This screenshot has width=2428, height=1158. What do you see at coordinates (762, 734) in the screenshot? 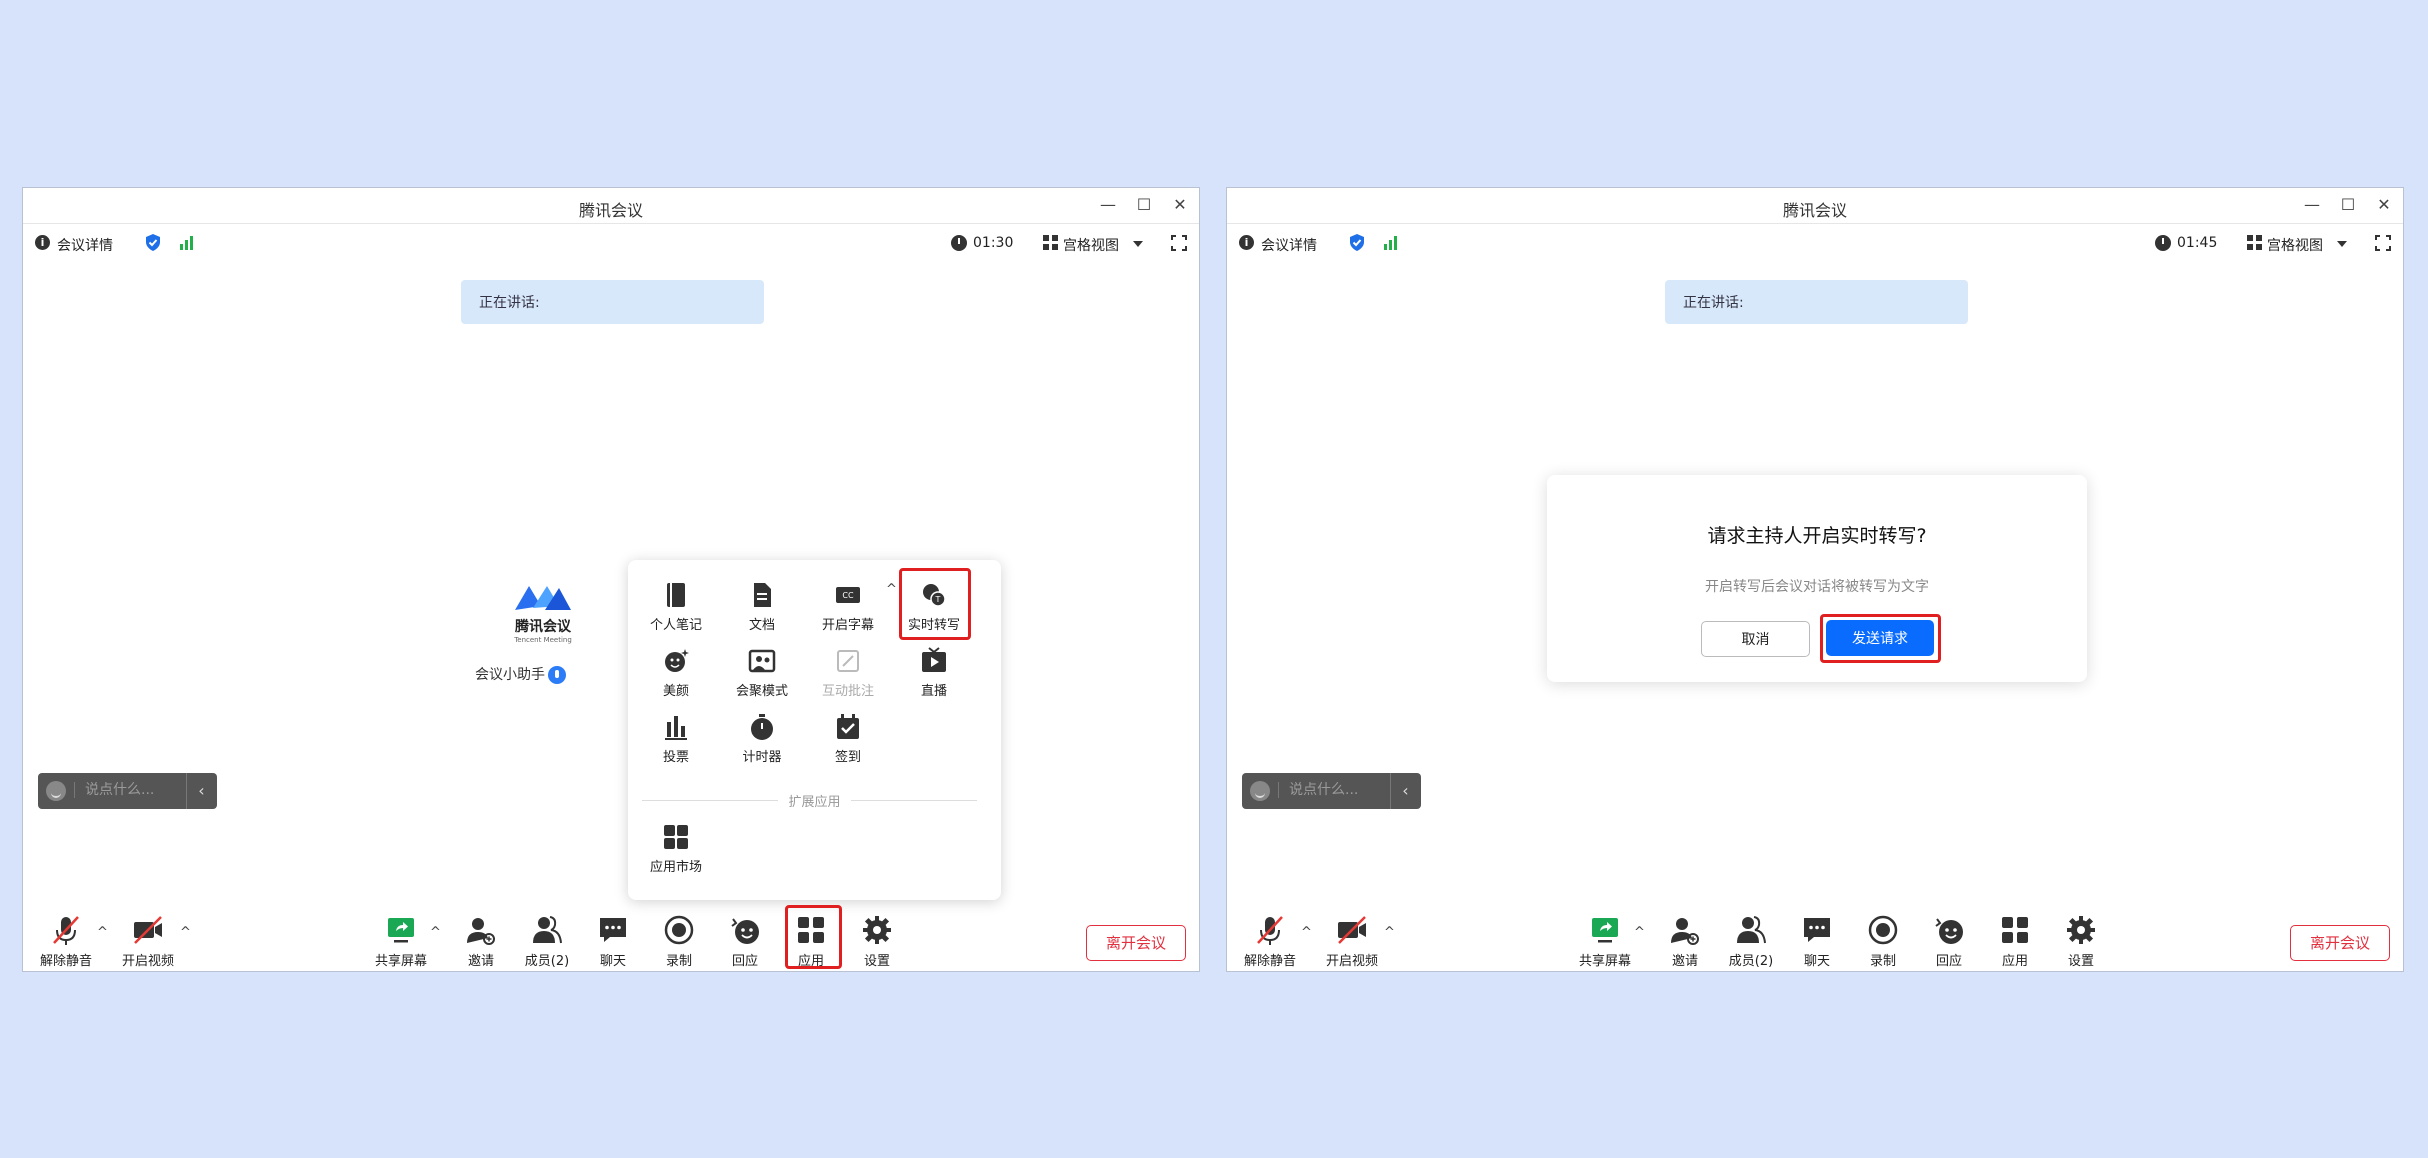
I see `app-timer: 计时器` at bounding box center [762, 734].